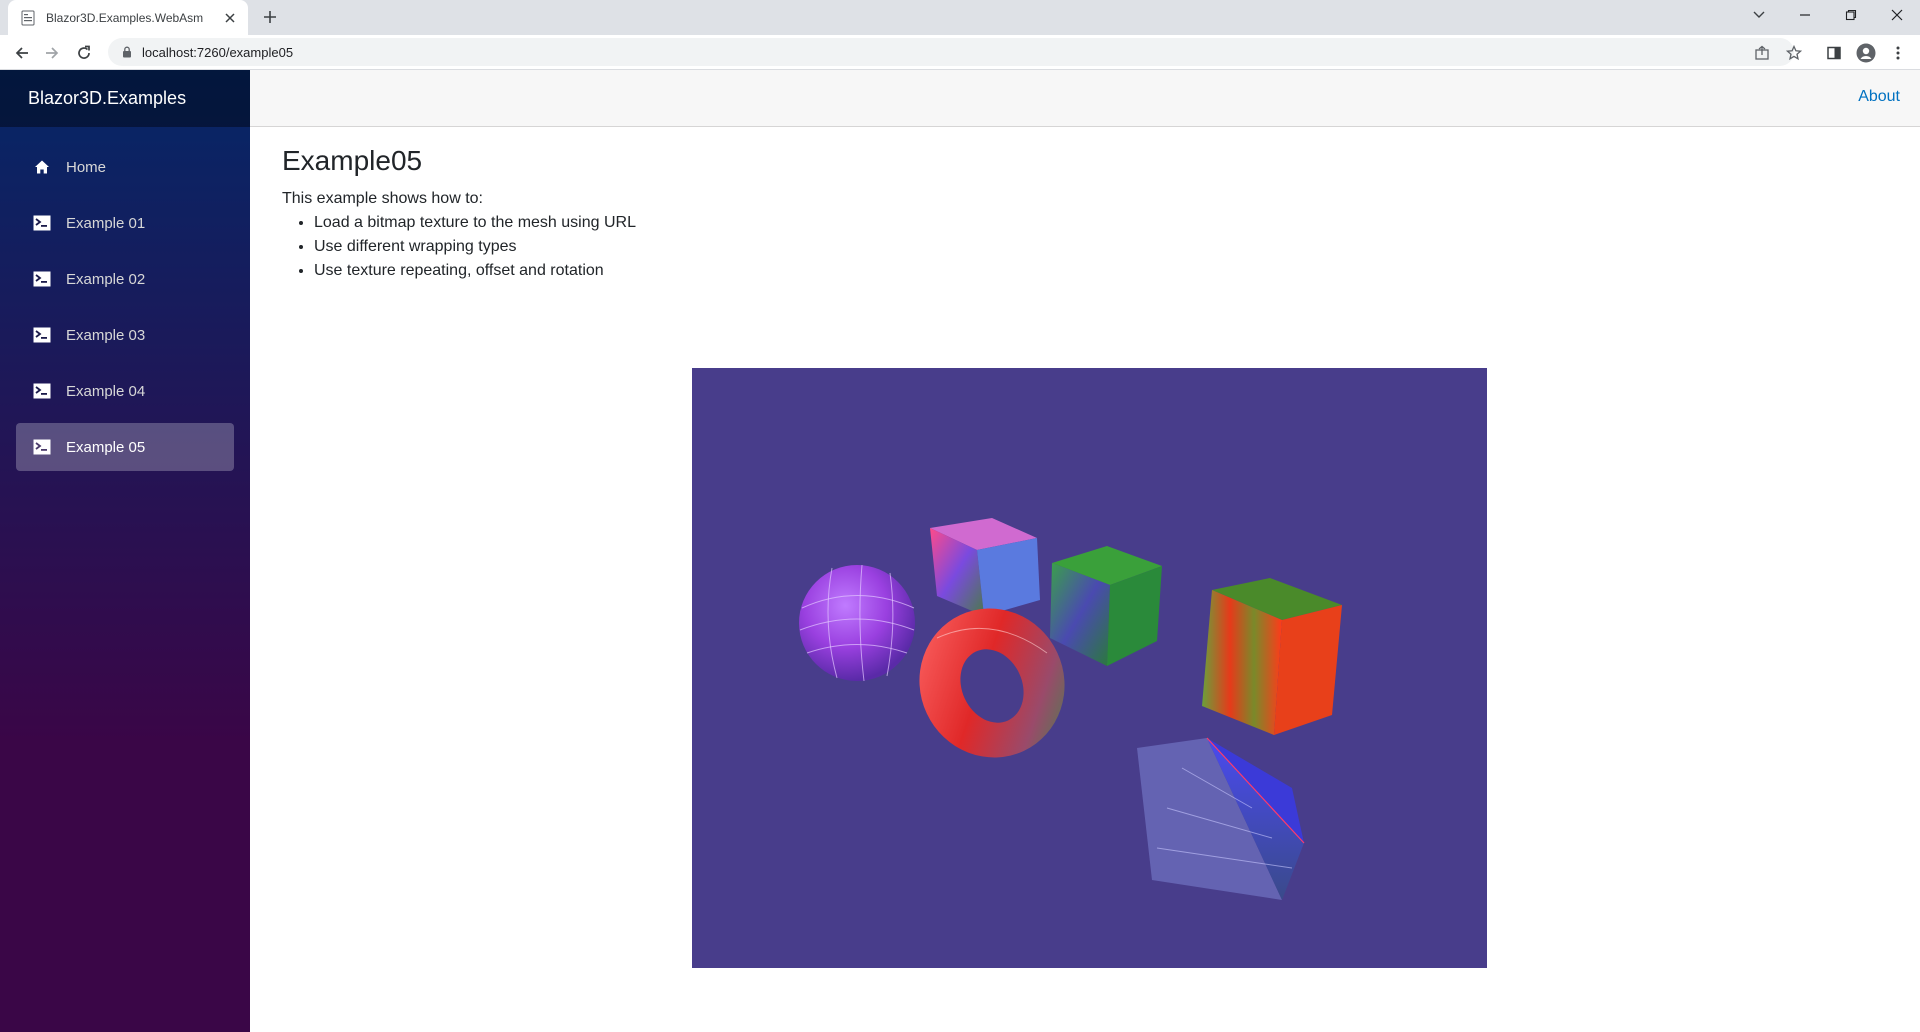 The height and width of the screenshot is (1032, 1920). What do you see at coordinates (86, 167) in the screenshot?
I see `nav-item-label: Home` at bounding box center [86, 167].